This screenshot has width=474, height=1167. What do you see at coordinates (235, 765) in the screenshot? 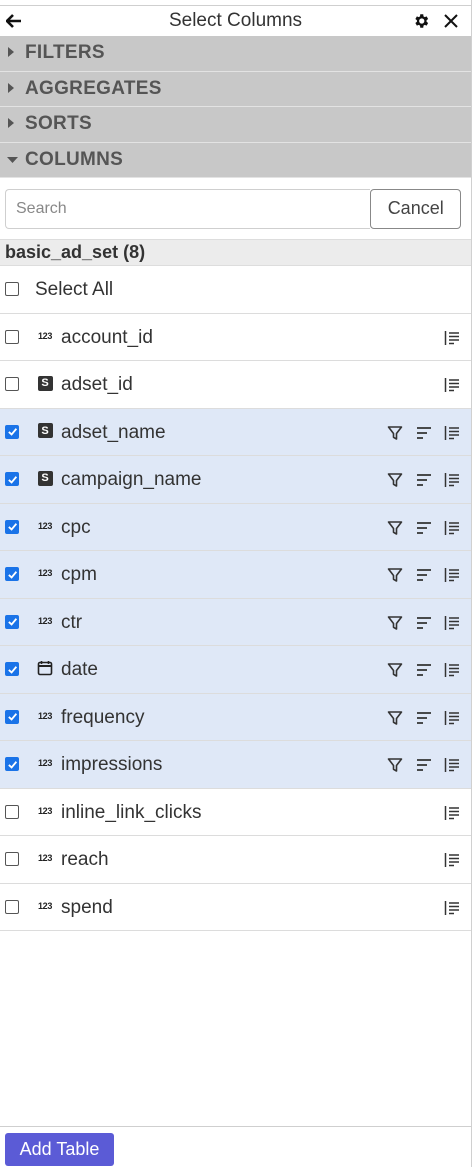
I see `column-row-impressions: 123 impressions` at bounding box center [235, 765].